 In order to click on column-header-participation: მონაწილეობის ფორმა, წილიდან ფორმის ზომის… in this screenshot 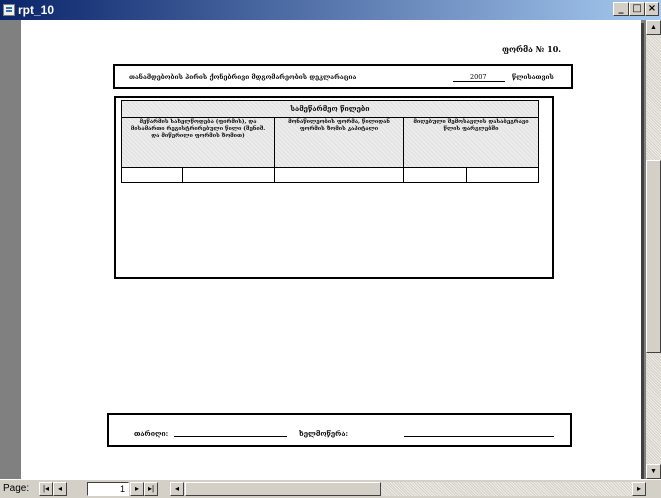, I will do `click(339, 125)`.